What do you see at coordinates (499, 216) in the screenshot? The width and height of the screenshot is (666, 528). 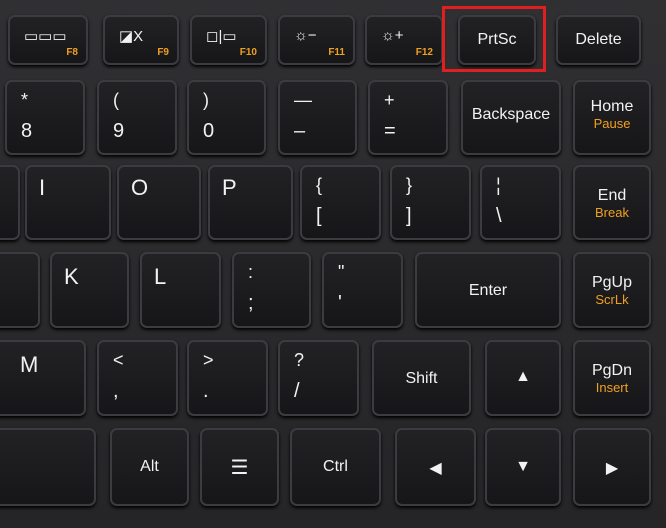 I see `key-label: \` at bounding box center [499, 216].